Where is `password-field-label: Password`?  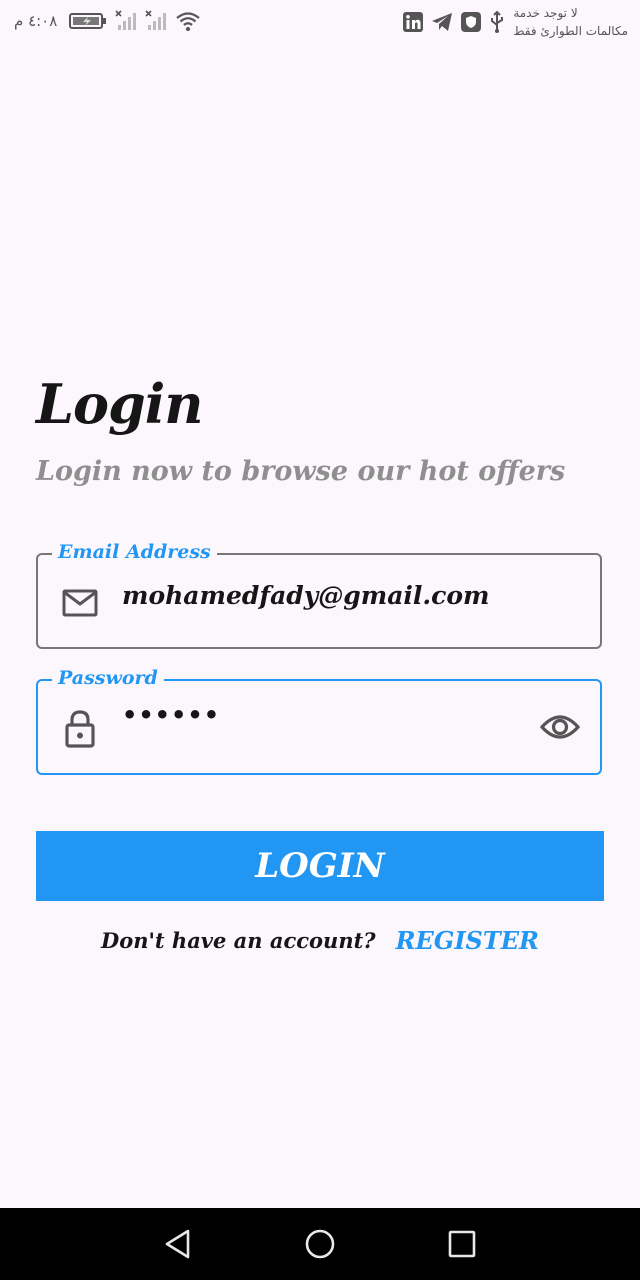
password-field-label: Password is located at coordinates (108, 678).